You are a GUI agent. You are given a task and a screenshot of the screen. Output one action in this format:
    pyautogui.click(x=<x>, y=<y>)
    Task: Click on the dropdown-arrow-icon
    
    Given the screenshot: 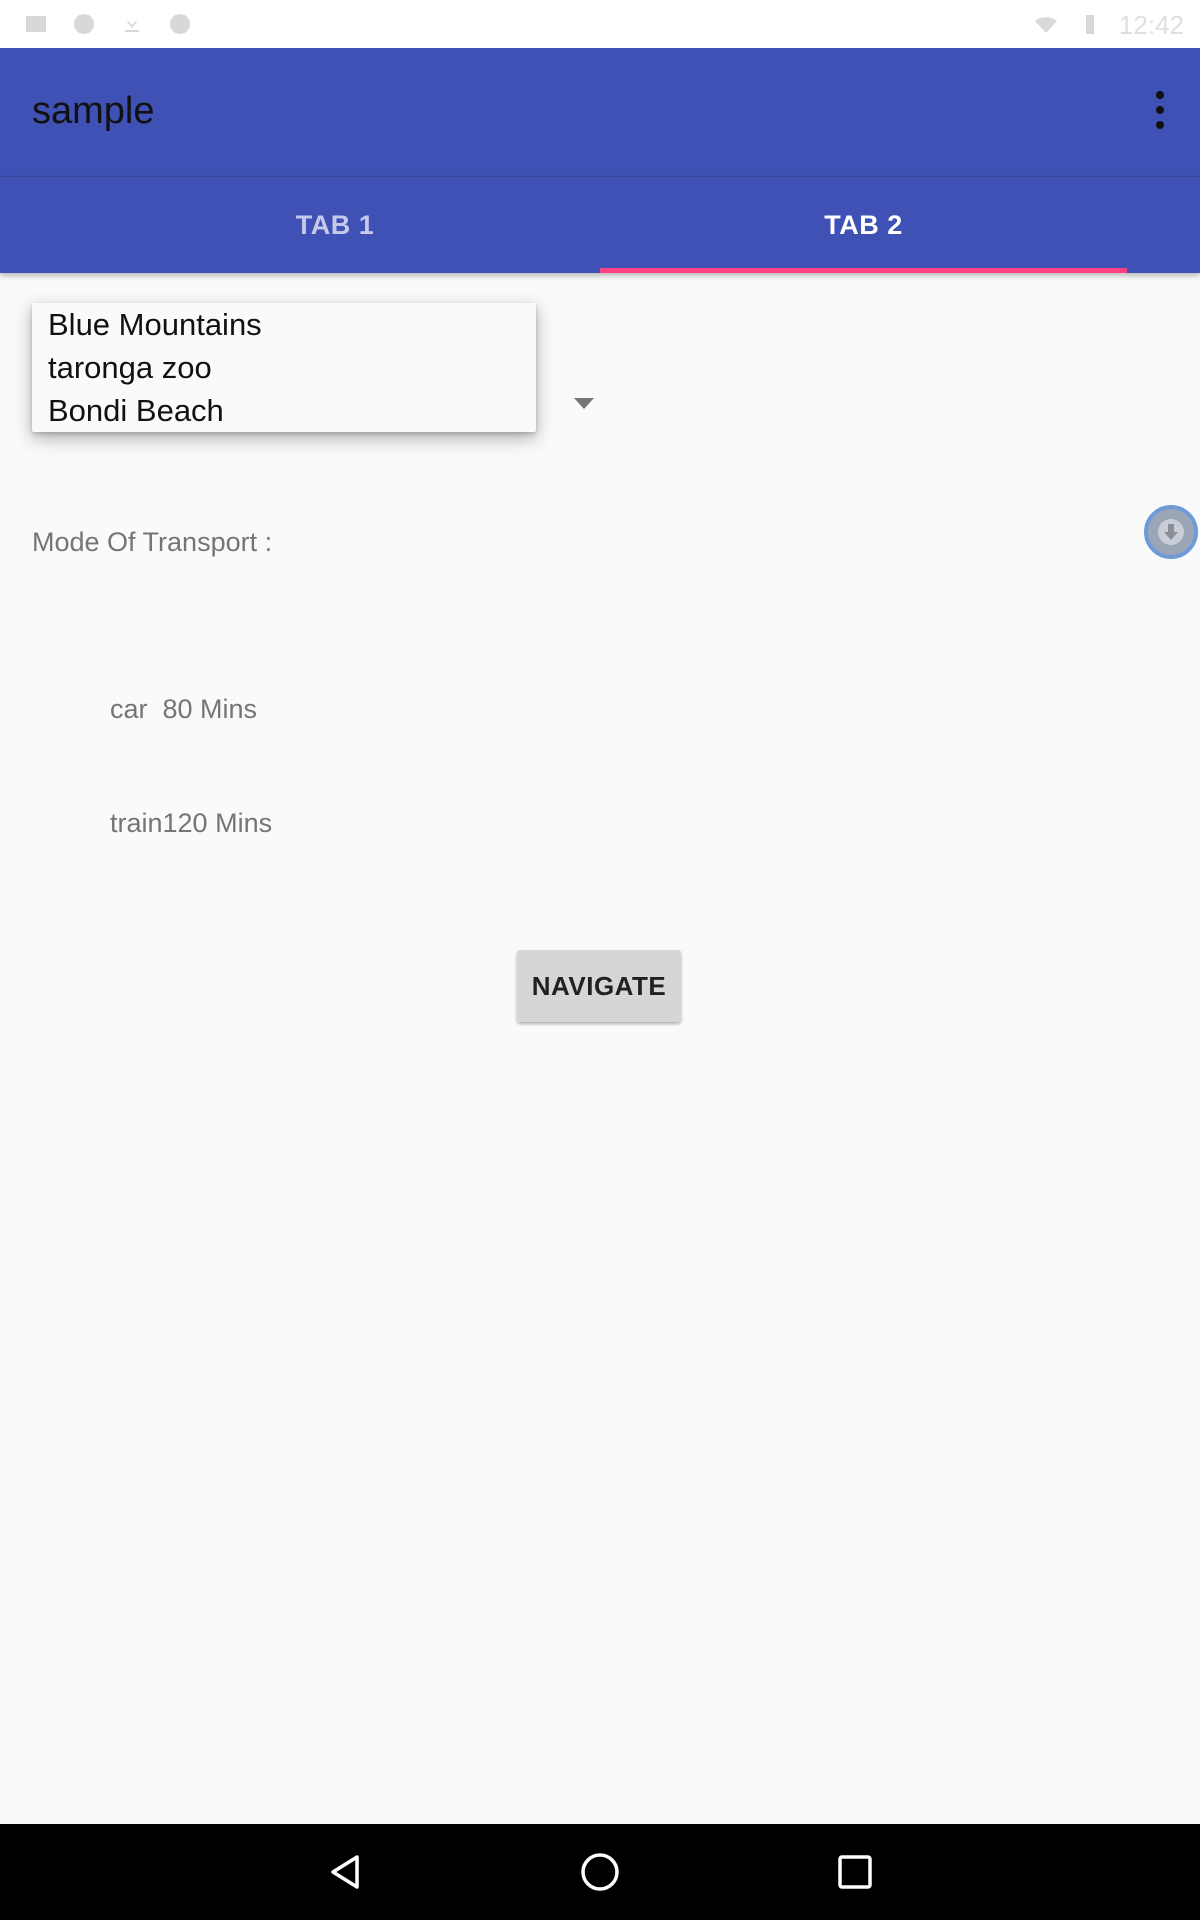 What is the action you would take?
    pyautogui.click(x=584, y=403)
    